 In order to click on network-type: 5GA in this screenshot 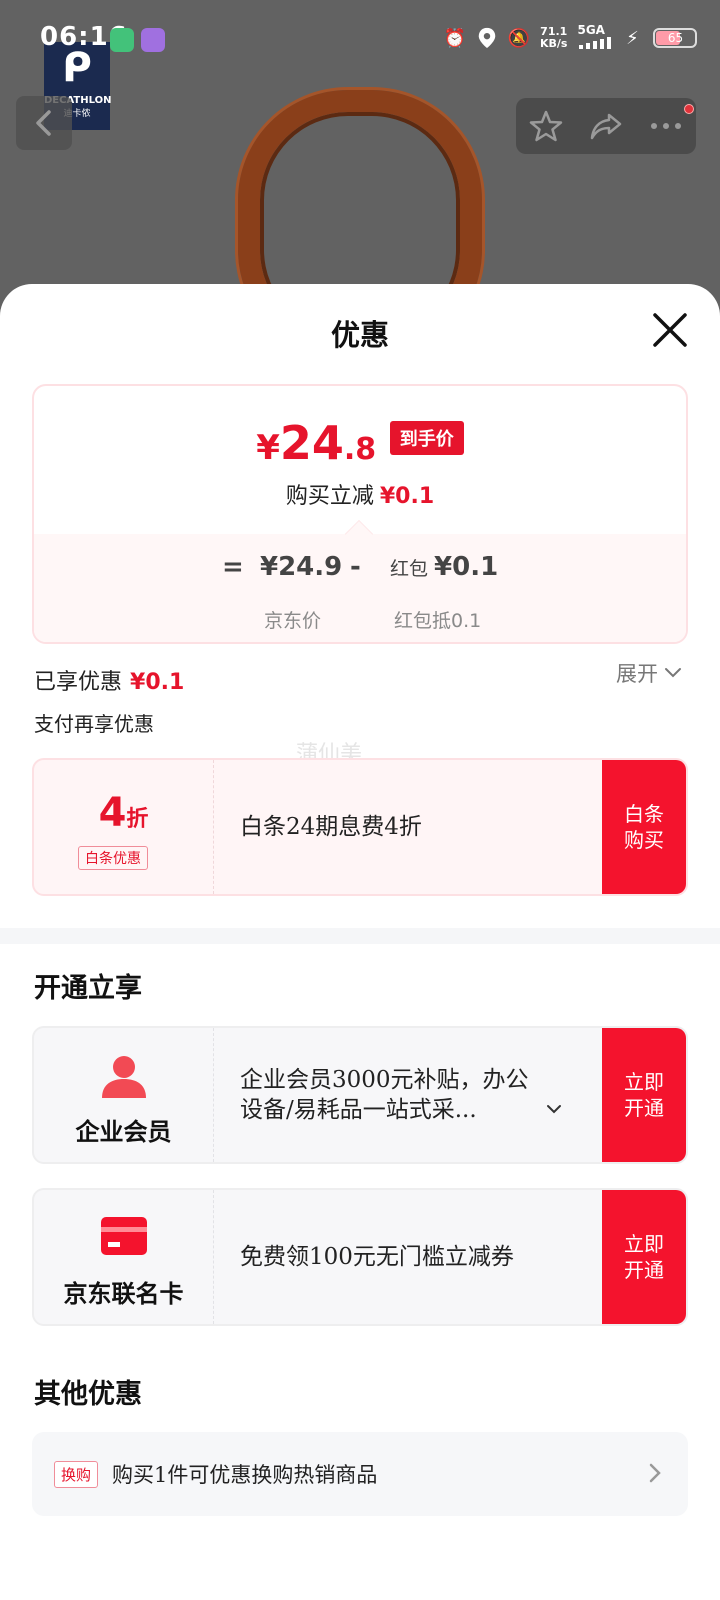, I will do `click(594, 37)`.